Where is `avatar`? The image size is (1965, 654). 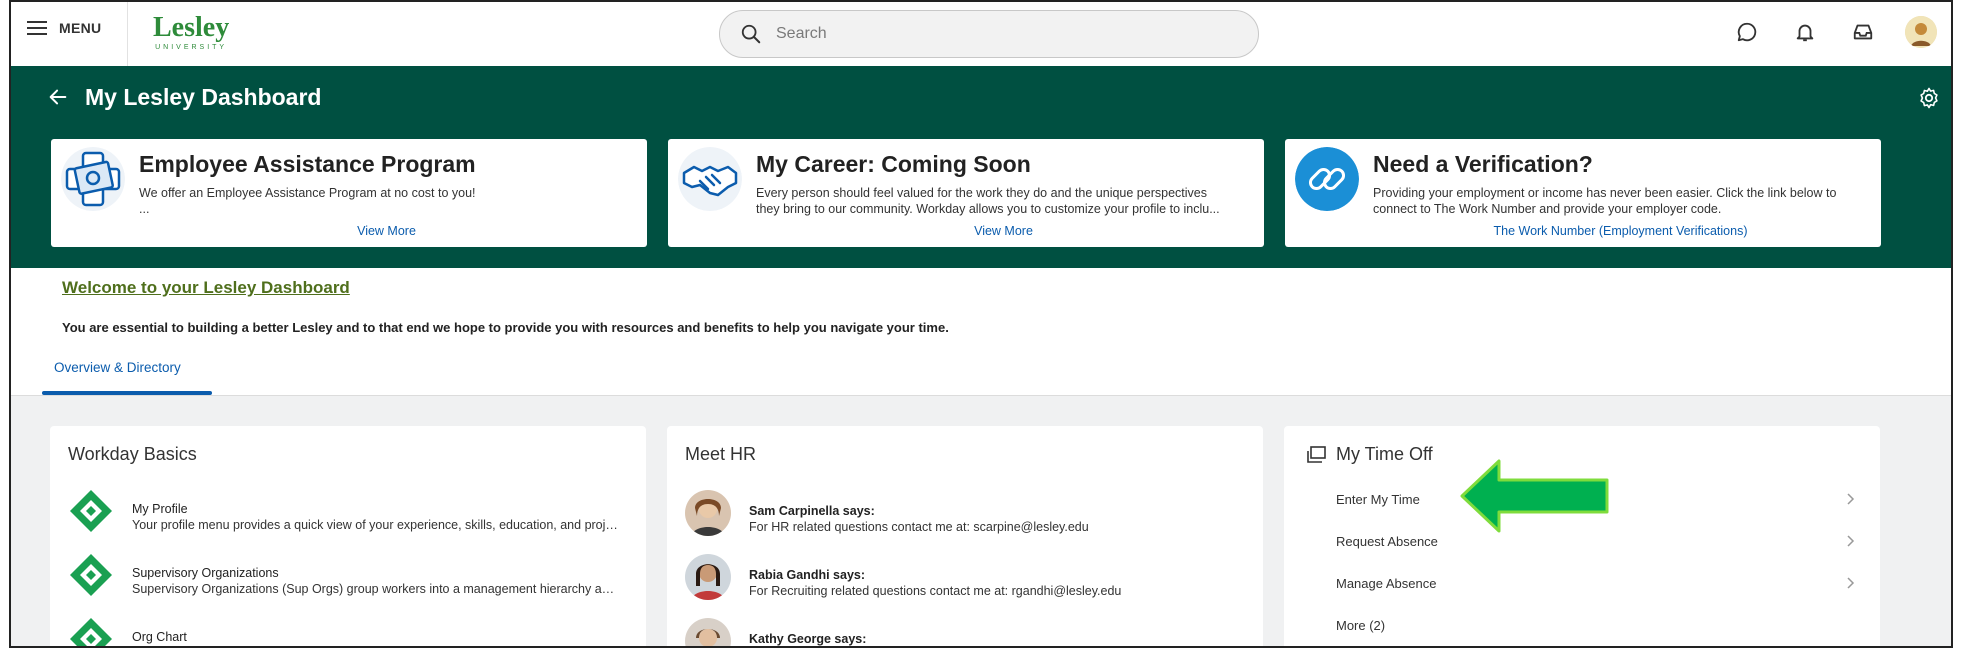 avatar is located at coordinates (1921, 32).